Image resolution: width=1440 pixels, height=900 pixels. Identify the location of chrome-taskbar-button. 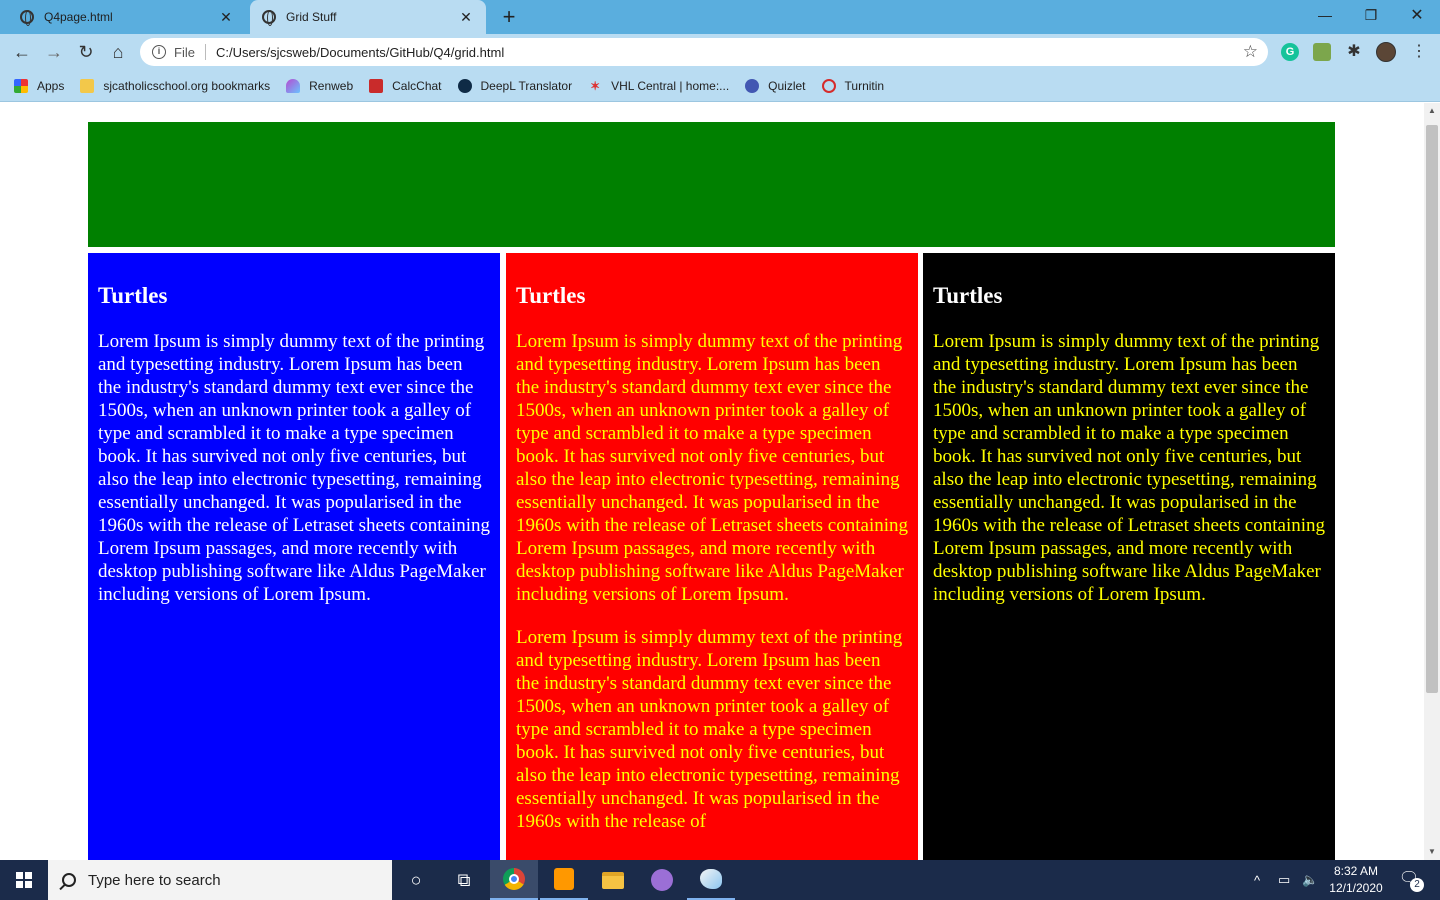
(514, 880).